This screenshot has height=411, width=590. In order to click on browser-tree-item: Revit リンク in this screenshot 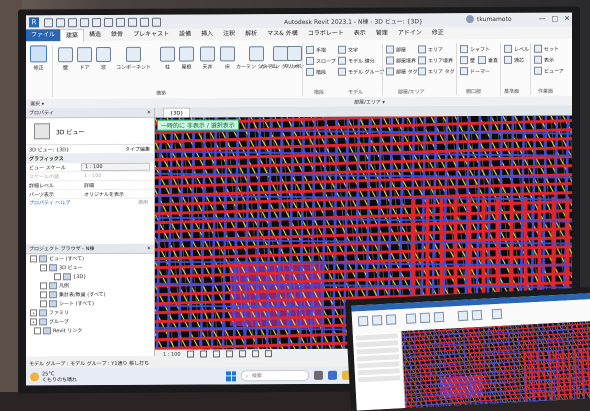, I will do `click(90, 331)`.